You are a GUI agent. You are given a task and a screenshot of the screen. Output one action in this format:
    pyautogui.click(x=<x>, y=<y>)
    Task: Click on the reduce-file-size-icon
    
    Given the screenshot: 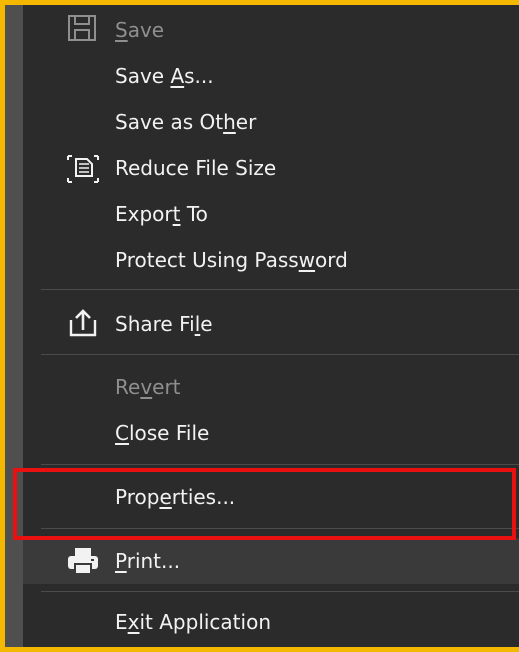 What is the action you would take?
    pyautogui.click(x=83, y=168)
    